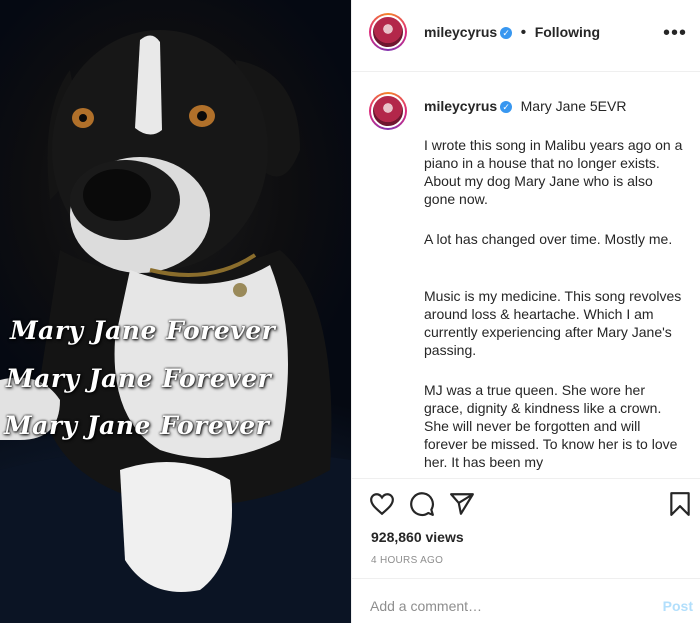 The height and width of the screenshot is (623, 700). Describe the element at coordinates (417, 537) in the screenshot. I see `view-count: 928,860 views` at that location.